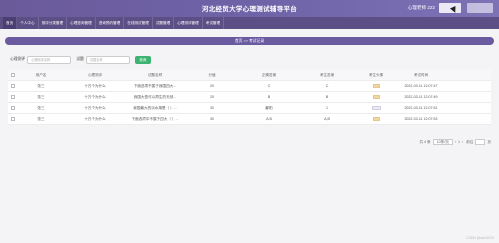 The image size is (499, 243). I want to click on nav-item-exam: 考试管理, so click(214, 23).